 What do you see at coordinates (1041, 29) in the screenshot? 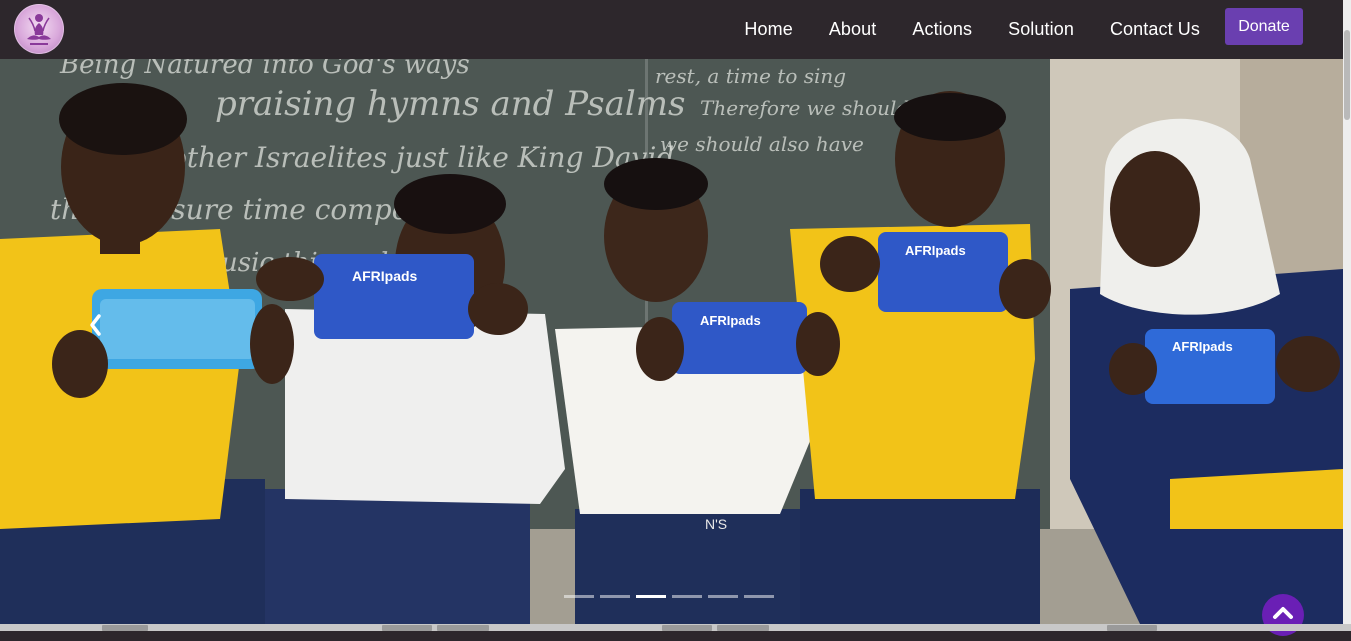
I see `nav-solution: Solution` at bounding box center [1041, 29].